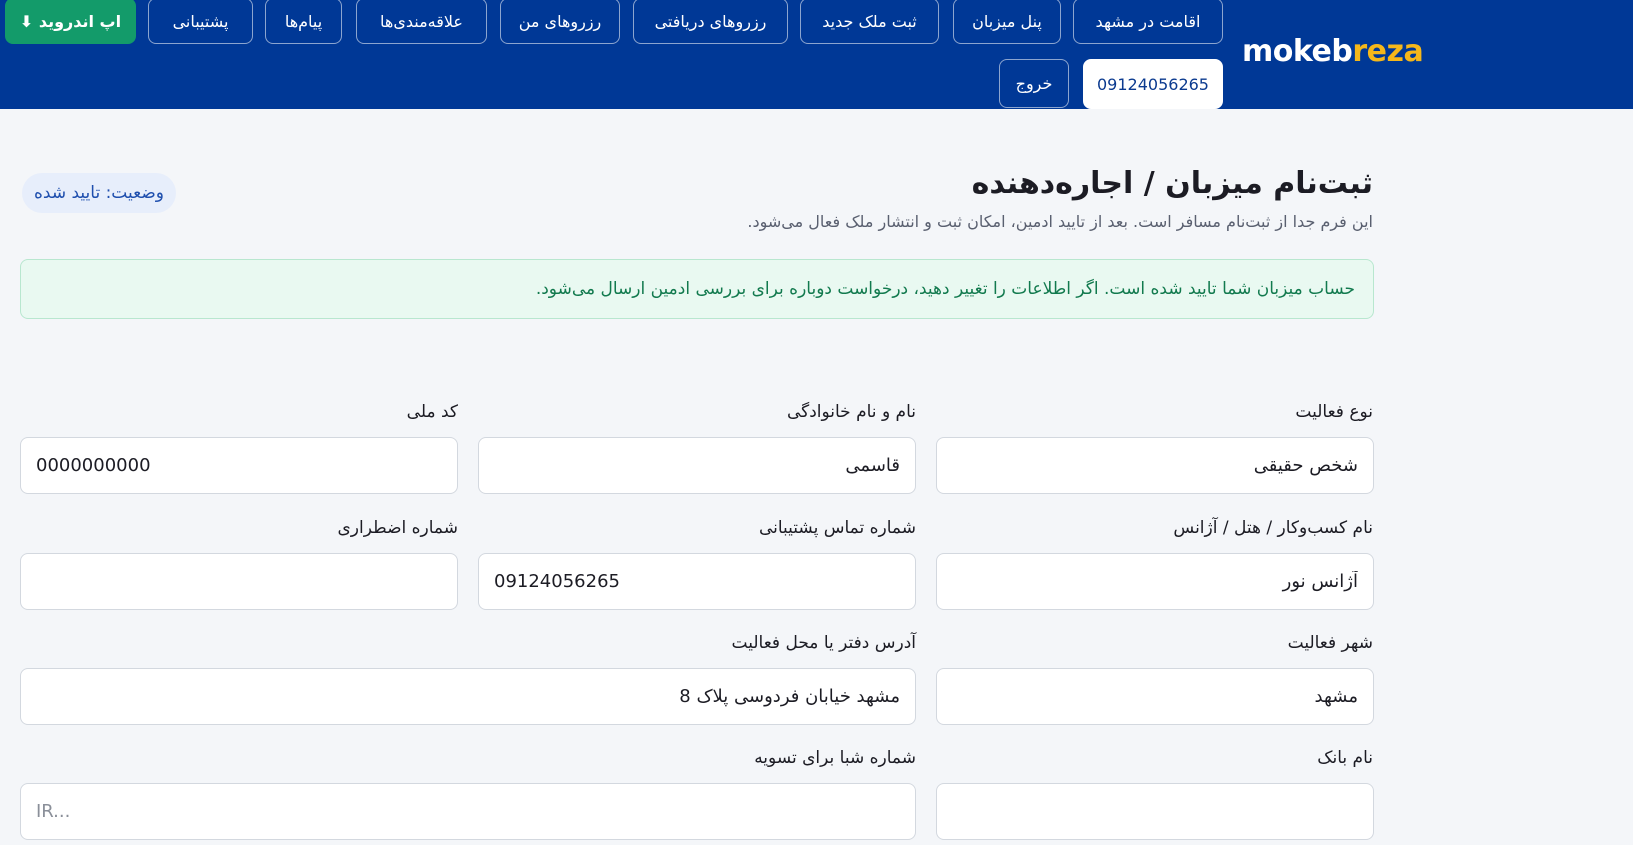 The image size is (1633, 845). Describe the element at coordinates (239, 581) in the screenshot. I see `emergency-phone-field` at that location.